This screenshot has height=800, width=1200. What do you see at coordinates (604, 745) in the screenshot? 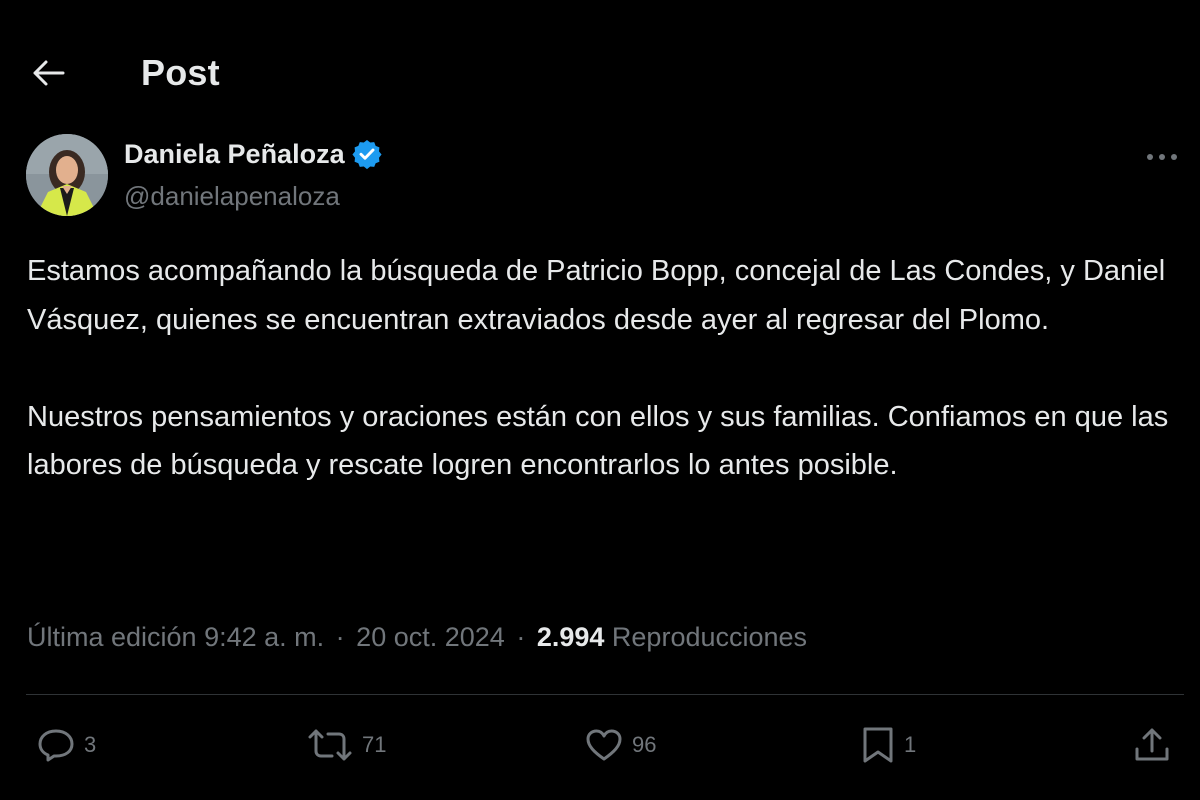
I see `heart-icon` at bounding box center [604, 745].